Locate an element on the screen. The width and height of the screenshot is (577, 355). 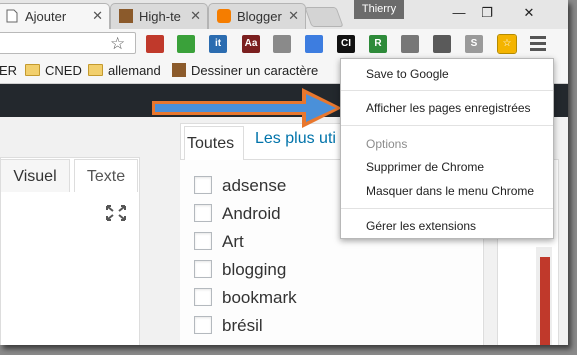
blogger-icon is located at coordinates (224, 16).